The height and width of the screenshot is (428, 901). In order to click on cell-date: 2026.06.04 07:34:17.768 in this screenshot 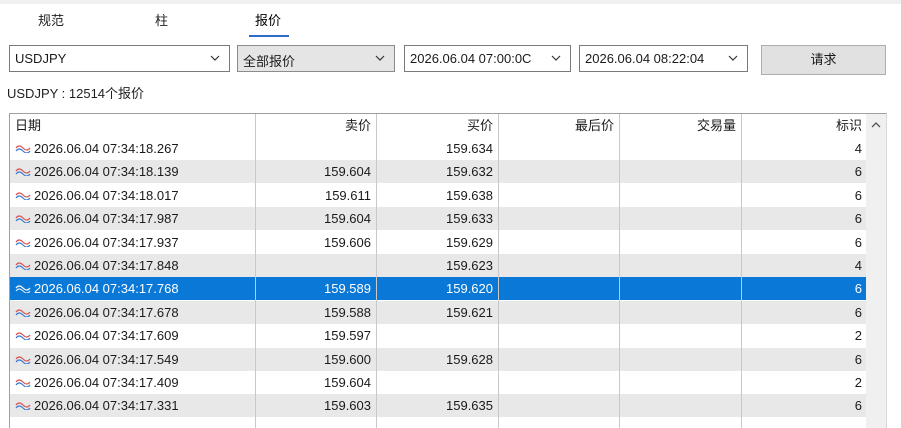, I will do `click(132, 288)`.